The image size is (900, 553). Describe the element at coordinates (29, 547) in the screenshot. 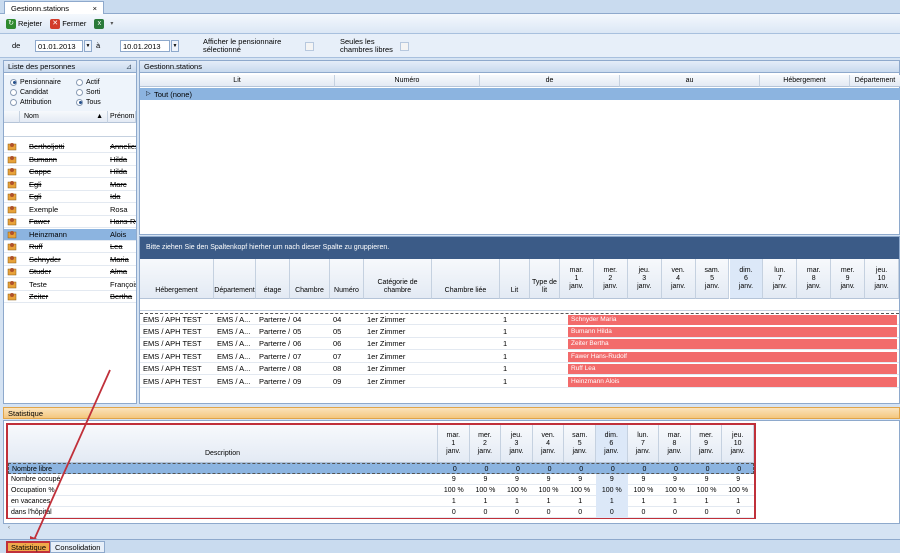

I see `tab-statistique: Statistique` at that location.